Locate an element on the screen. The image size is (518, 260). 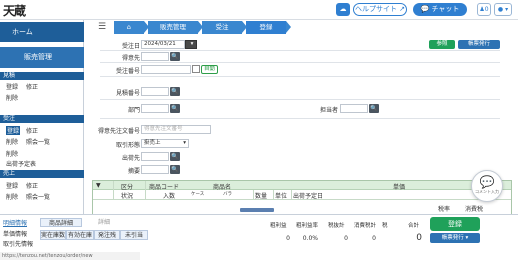
department-label: 部門 is located at coordinates (133, 110).